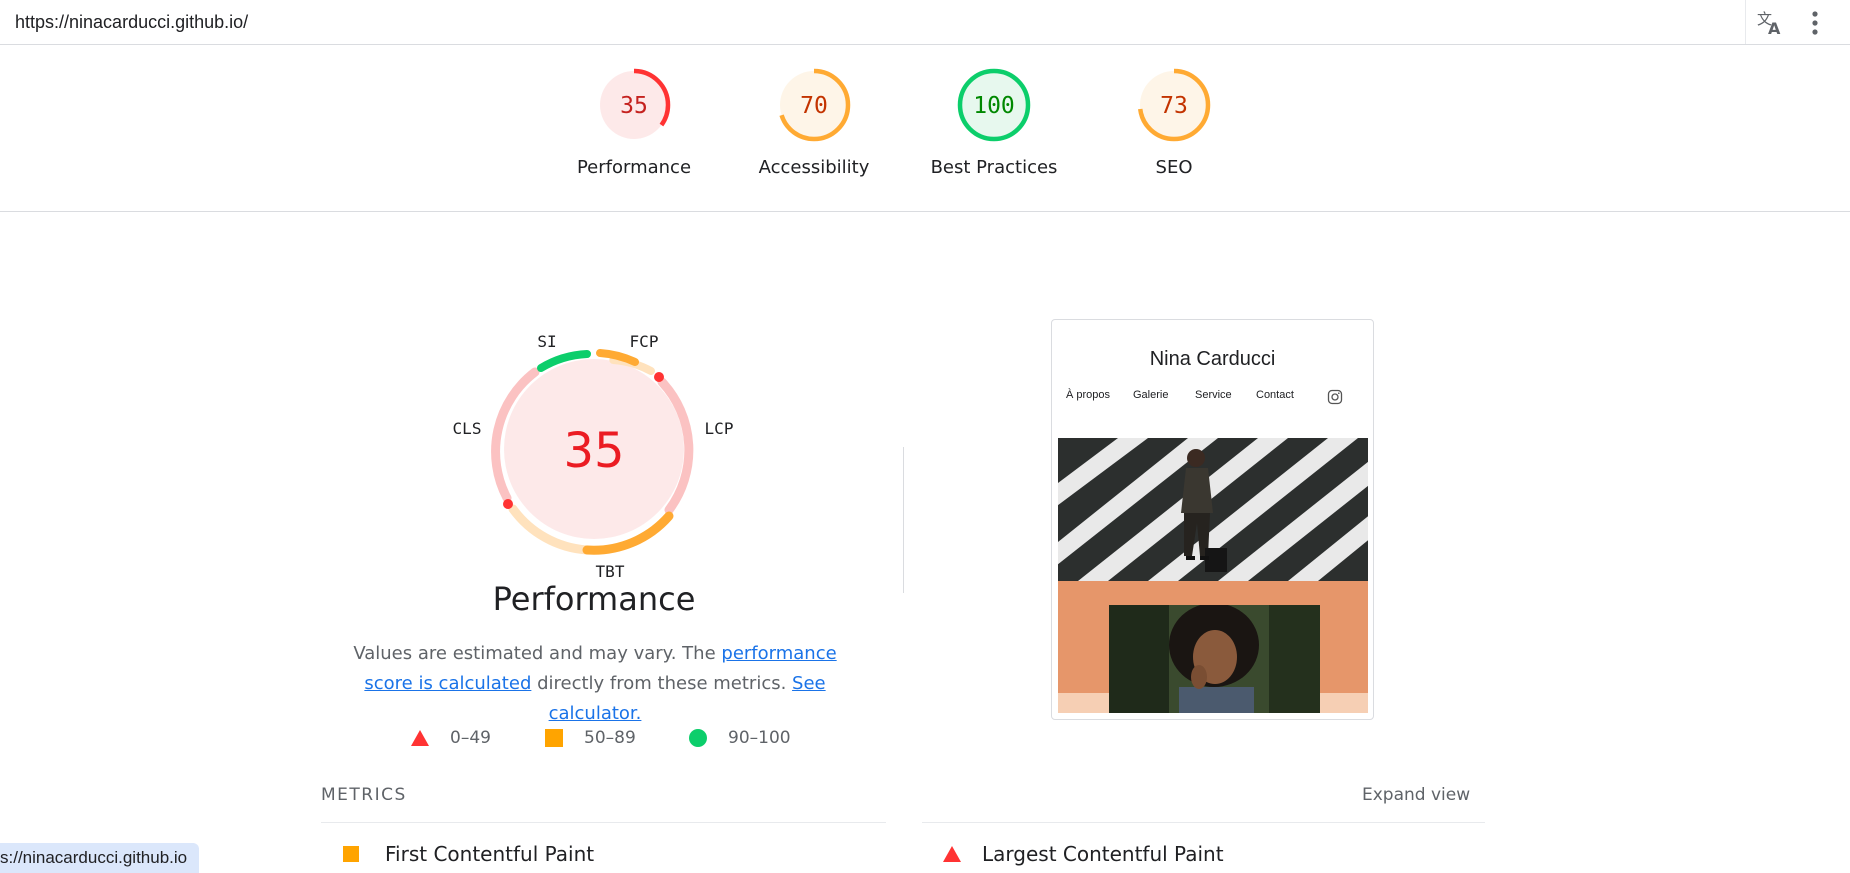 The width and height of the screenshot is (1850, 873). Describe the element at coordinates (610, 571) in the screenshot. I see `tbt-label: TBT` at that location.